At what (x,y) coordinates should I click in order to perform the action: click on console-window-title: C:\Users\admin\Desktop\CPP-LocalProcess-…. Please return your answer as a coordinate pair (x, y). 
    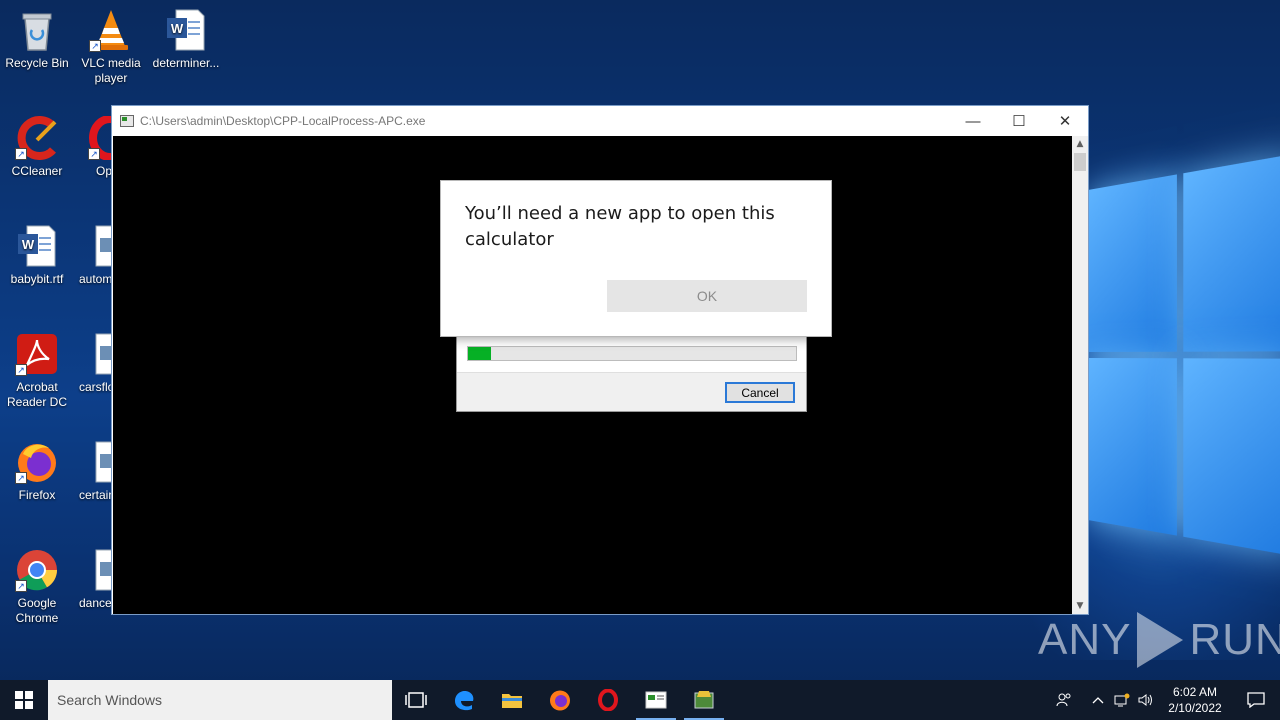
    Looking at the image, I should click on (282, 121).